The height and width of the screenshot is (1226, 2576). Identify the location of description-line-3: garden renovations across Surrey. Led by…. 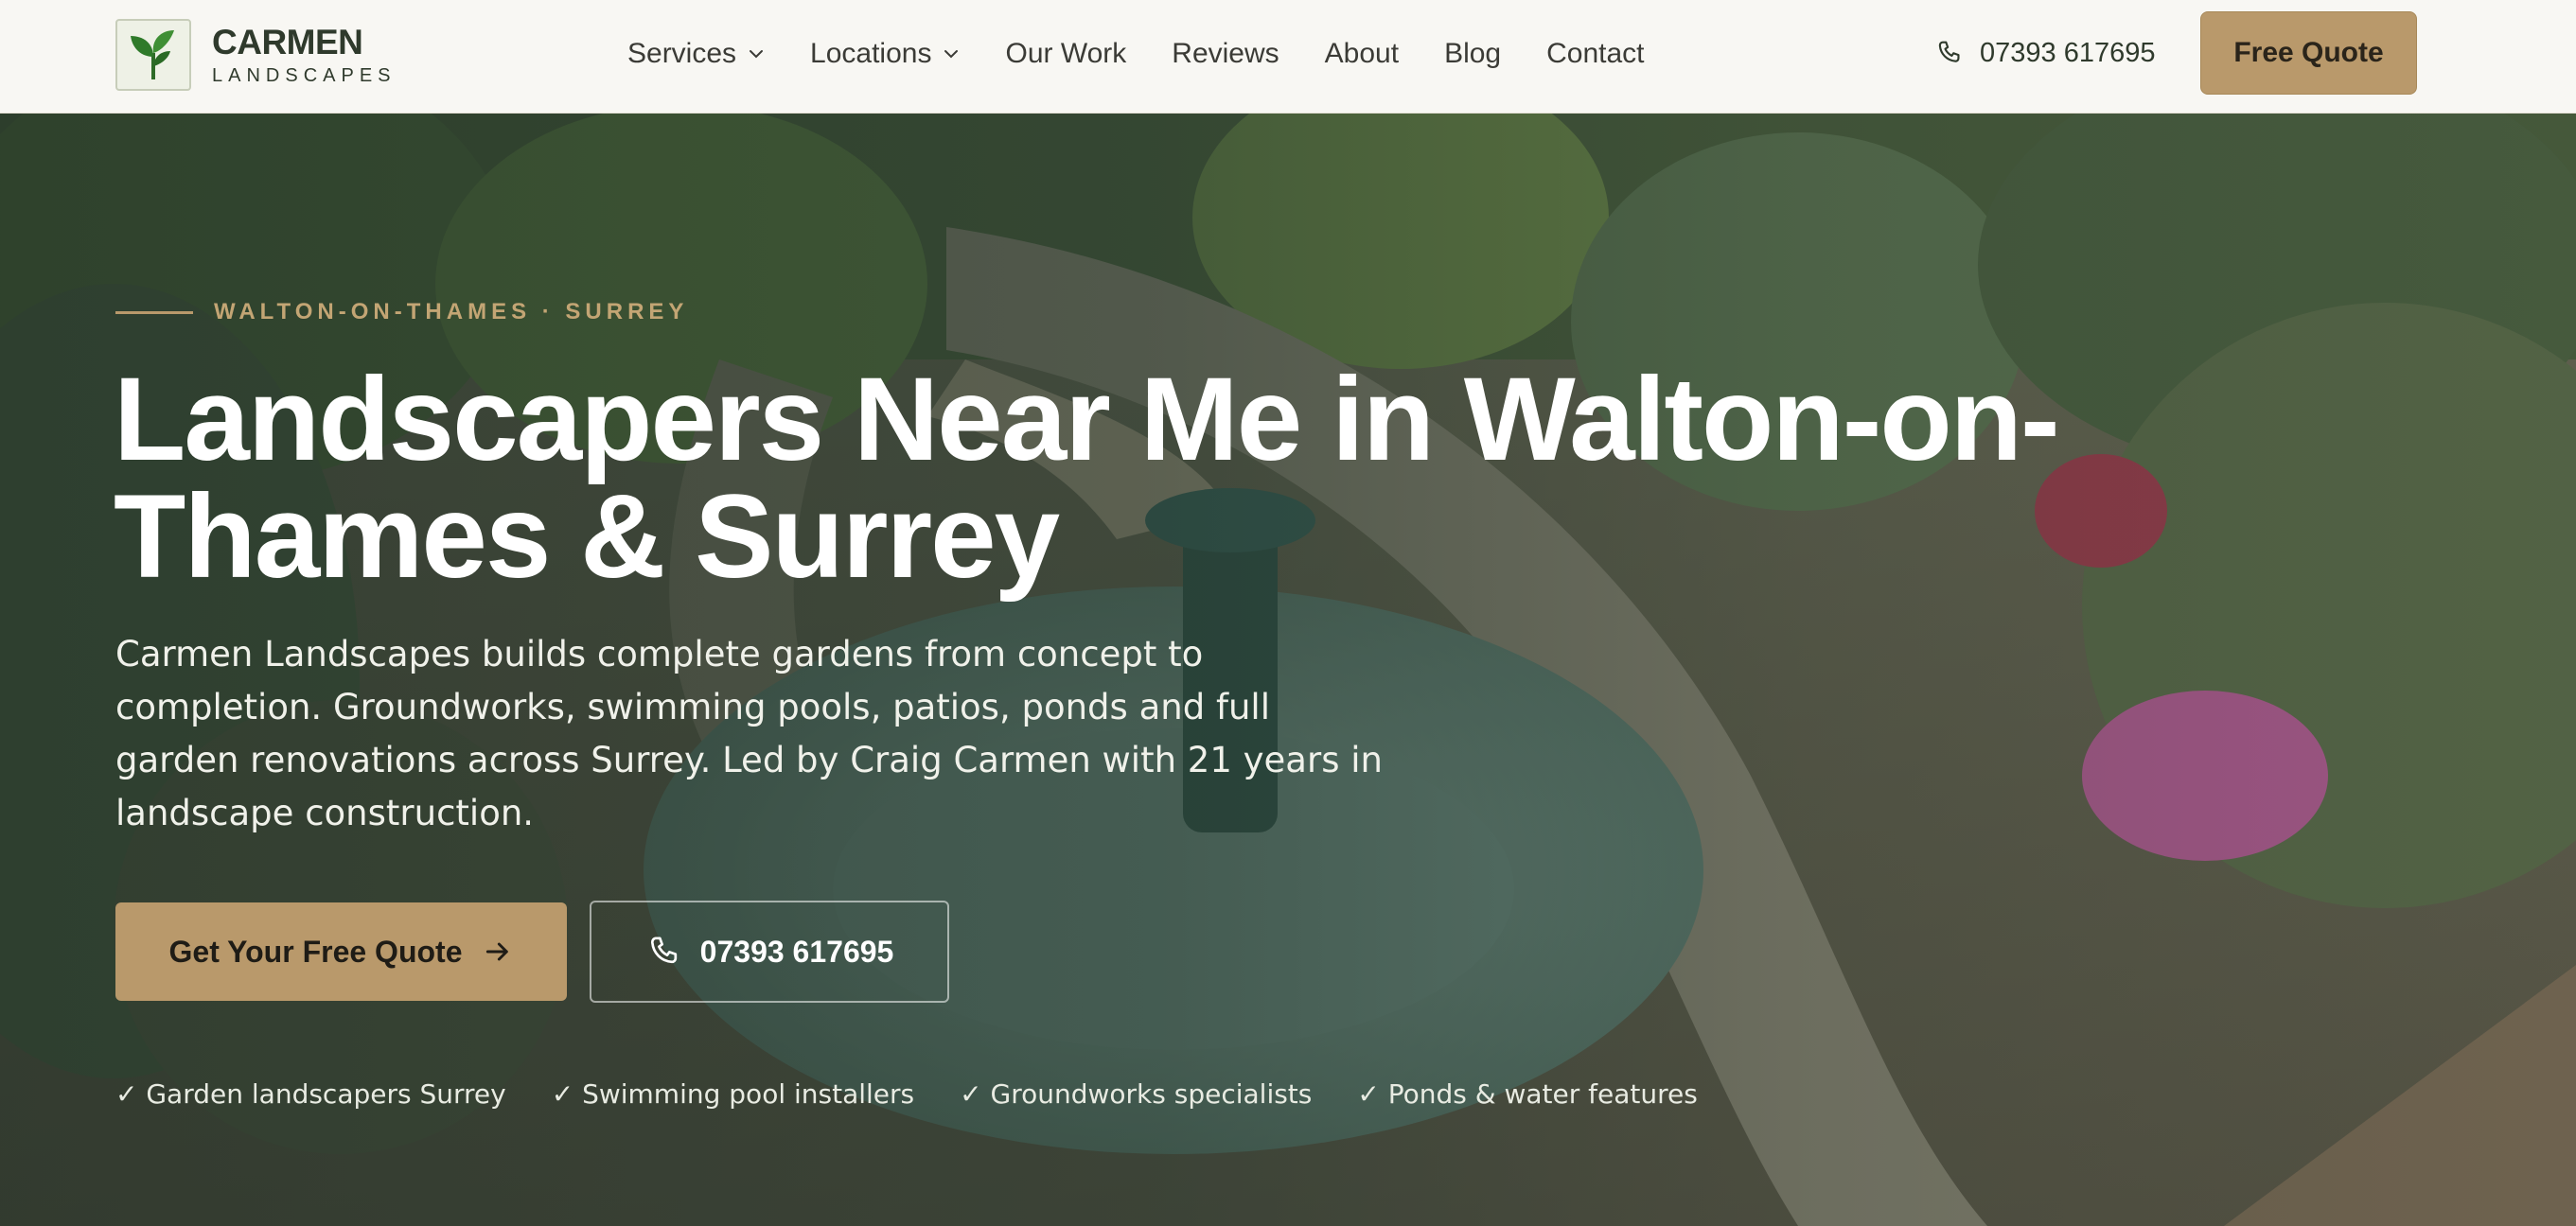
(749, 760).